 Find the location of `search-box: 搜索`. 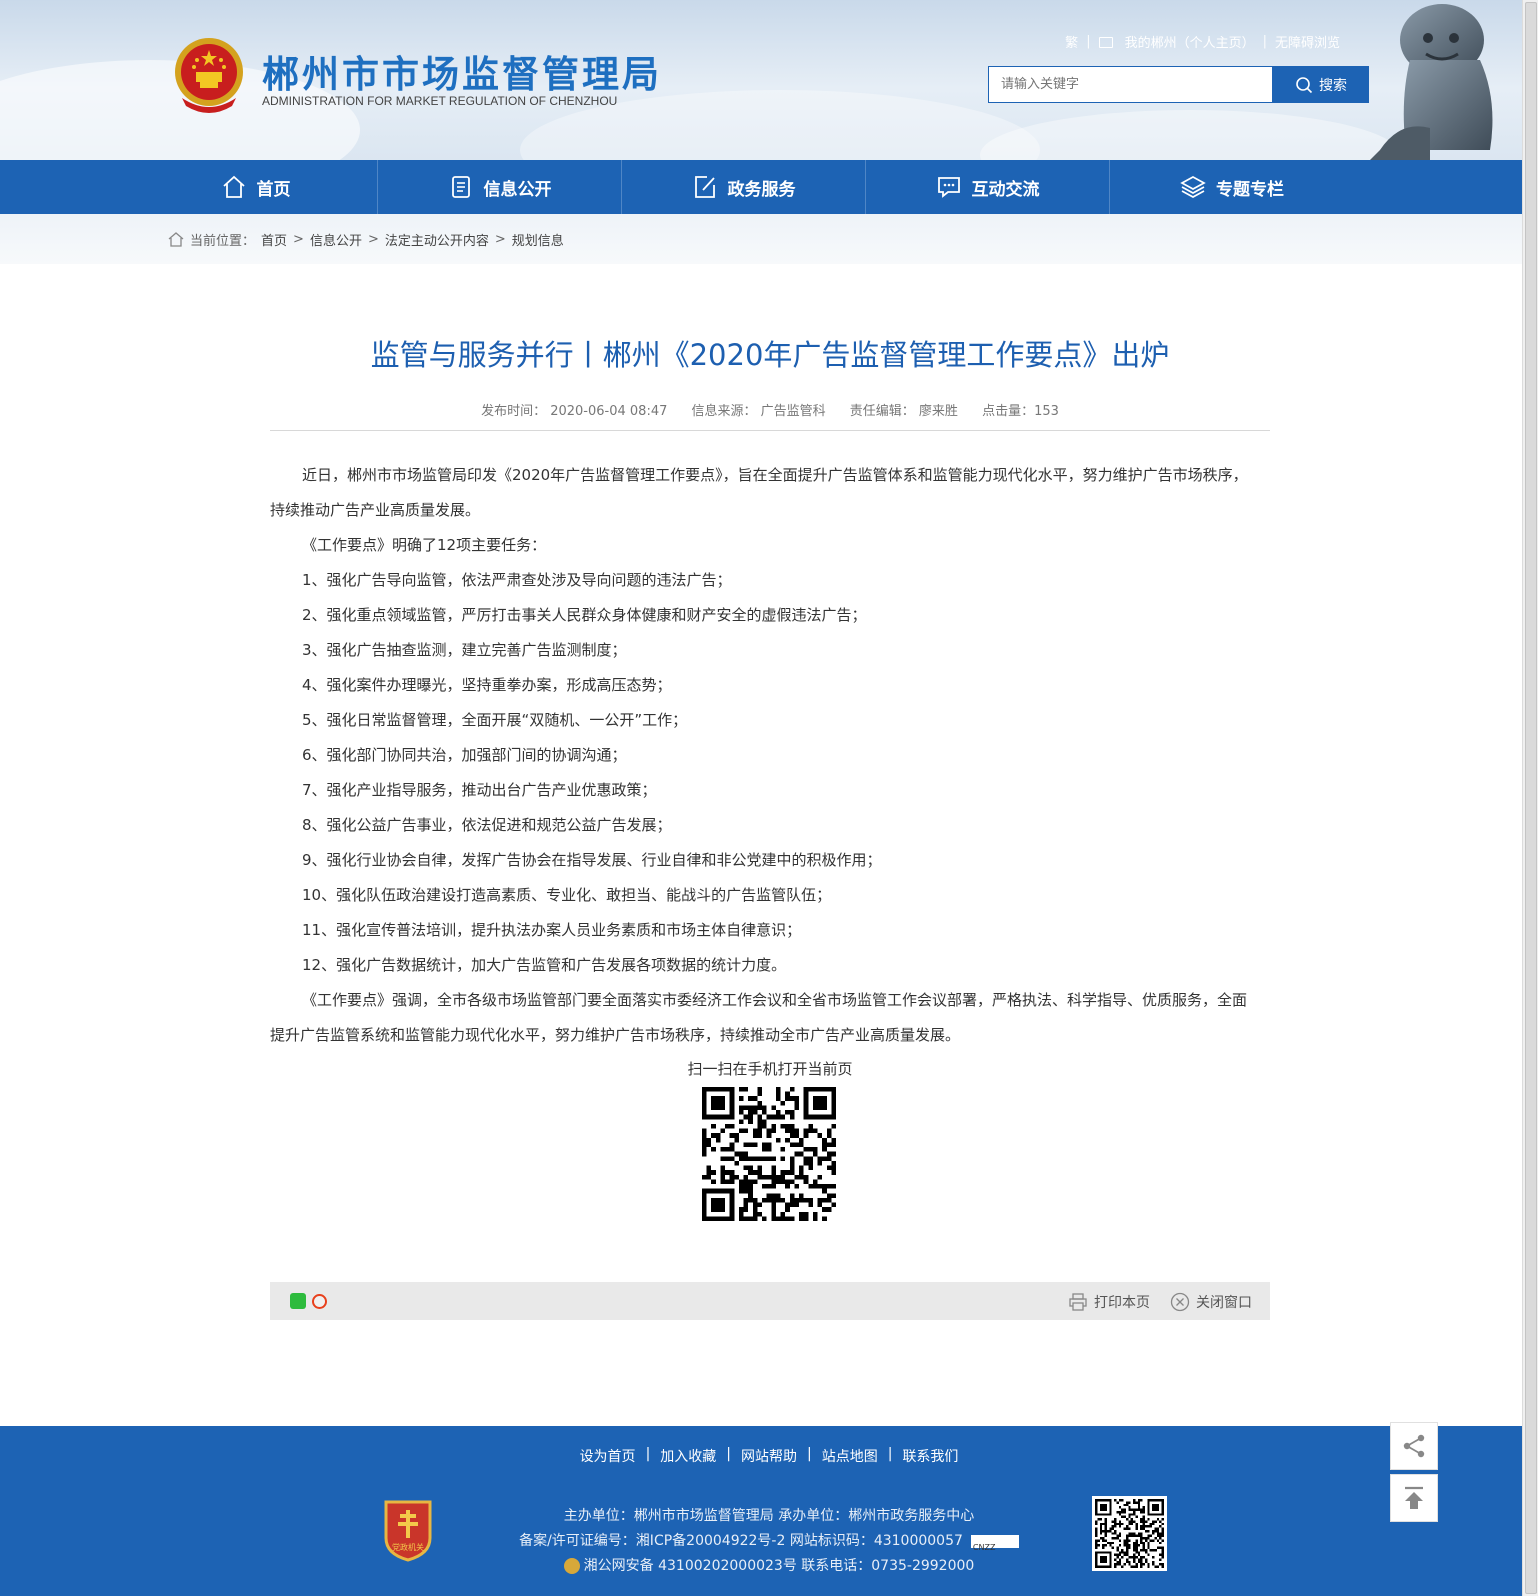

search-box: 搜索 is located at coordinates (1178, 84).